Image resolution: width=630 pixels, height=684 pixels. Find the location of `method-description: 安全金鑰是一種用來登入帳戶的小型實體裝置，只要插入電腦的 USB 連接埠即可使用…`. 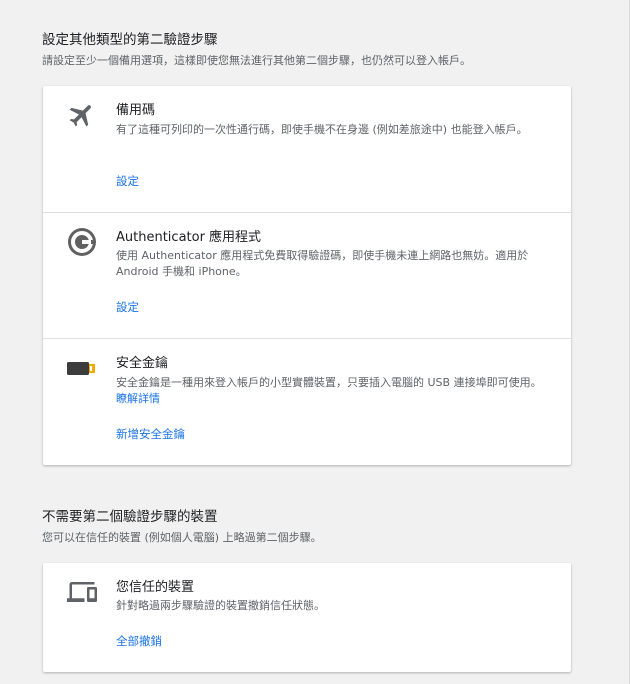

method-description: 安全金鑰是一種用來登入帳戶的小型實體裝置，只要插入電腦的 USB 連接埠即可使用… is located at coordinates (331, 391).